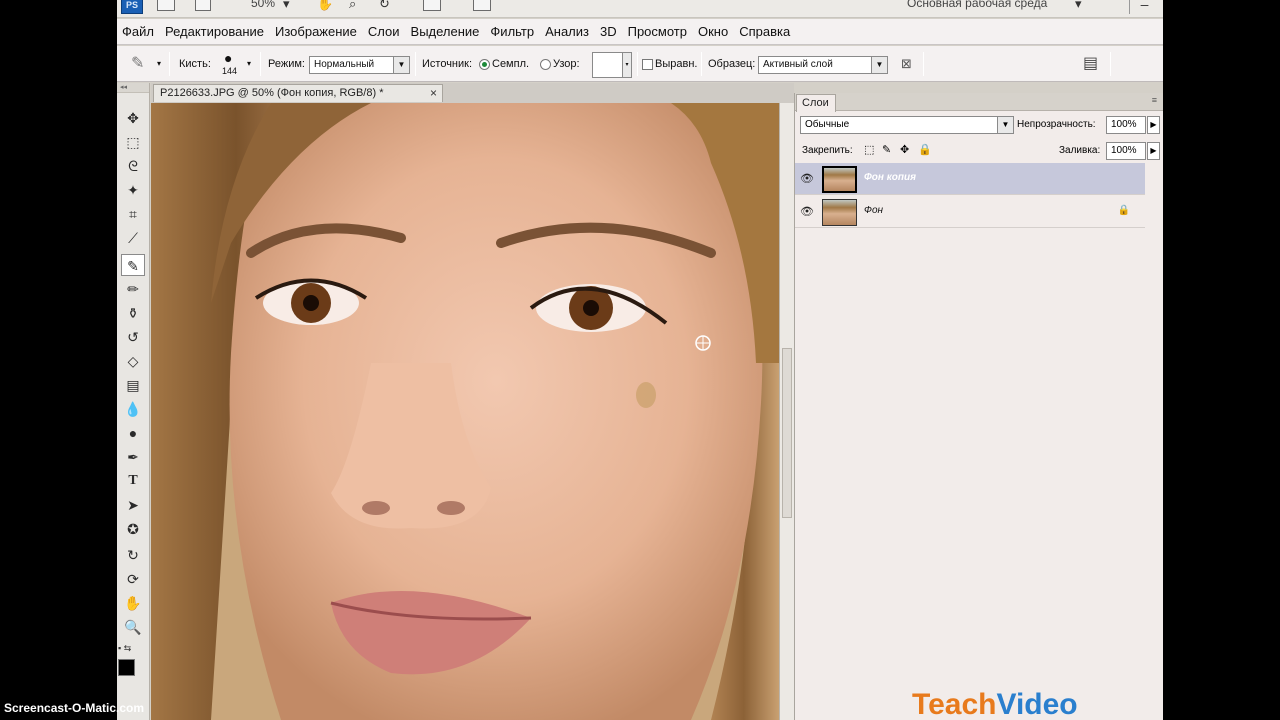 The image size is (1280, 720). What do you see at coordinates (203, 5) in the screenshot?
I see `view-extras-icon` at bounding box center [203, 5].